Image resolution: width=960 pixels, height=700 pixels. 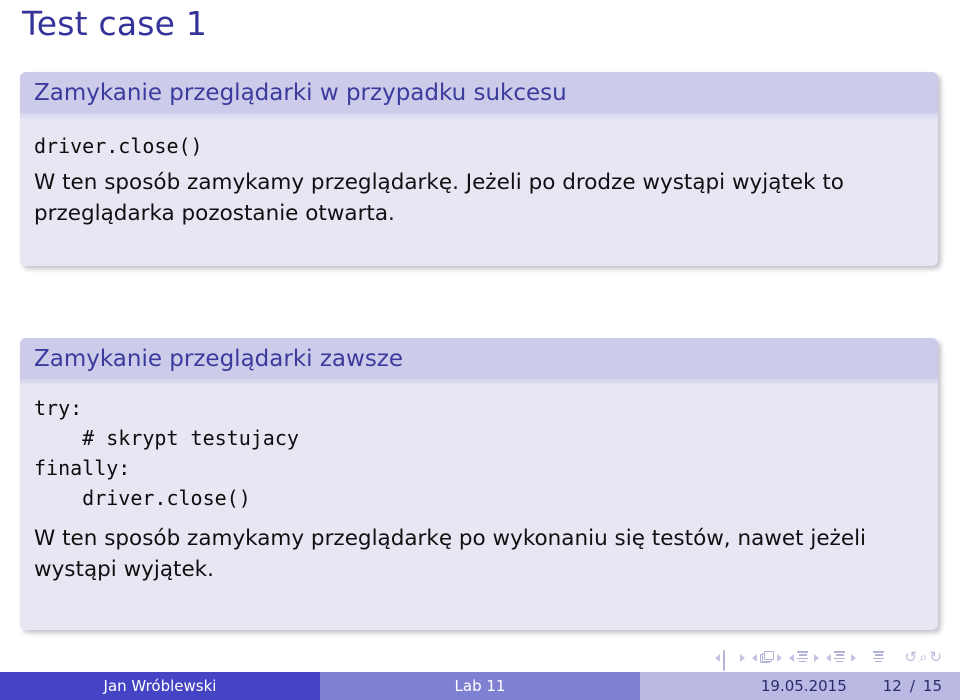 I want to click on frame-icon, so click(x=767, y=657).